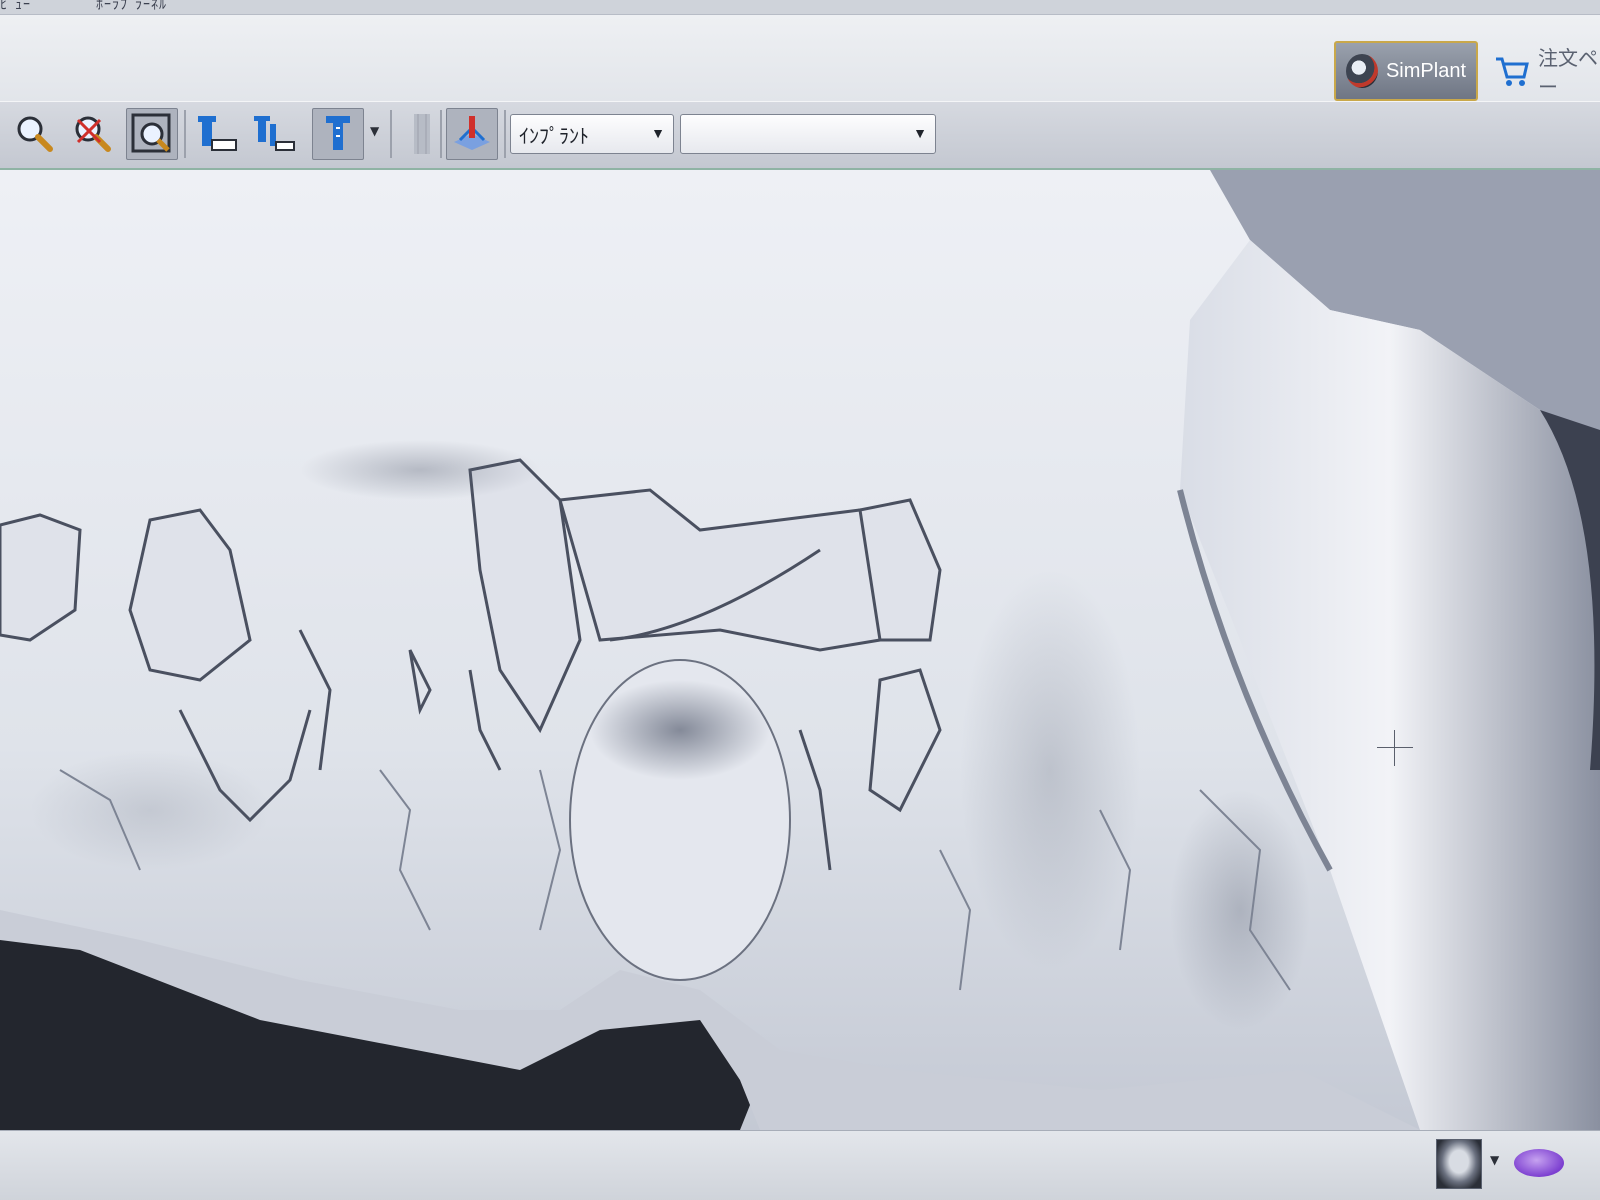  I want to click on purple-object-icon, so click(1539, 1163).